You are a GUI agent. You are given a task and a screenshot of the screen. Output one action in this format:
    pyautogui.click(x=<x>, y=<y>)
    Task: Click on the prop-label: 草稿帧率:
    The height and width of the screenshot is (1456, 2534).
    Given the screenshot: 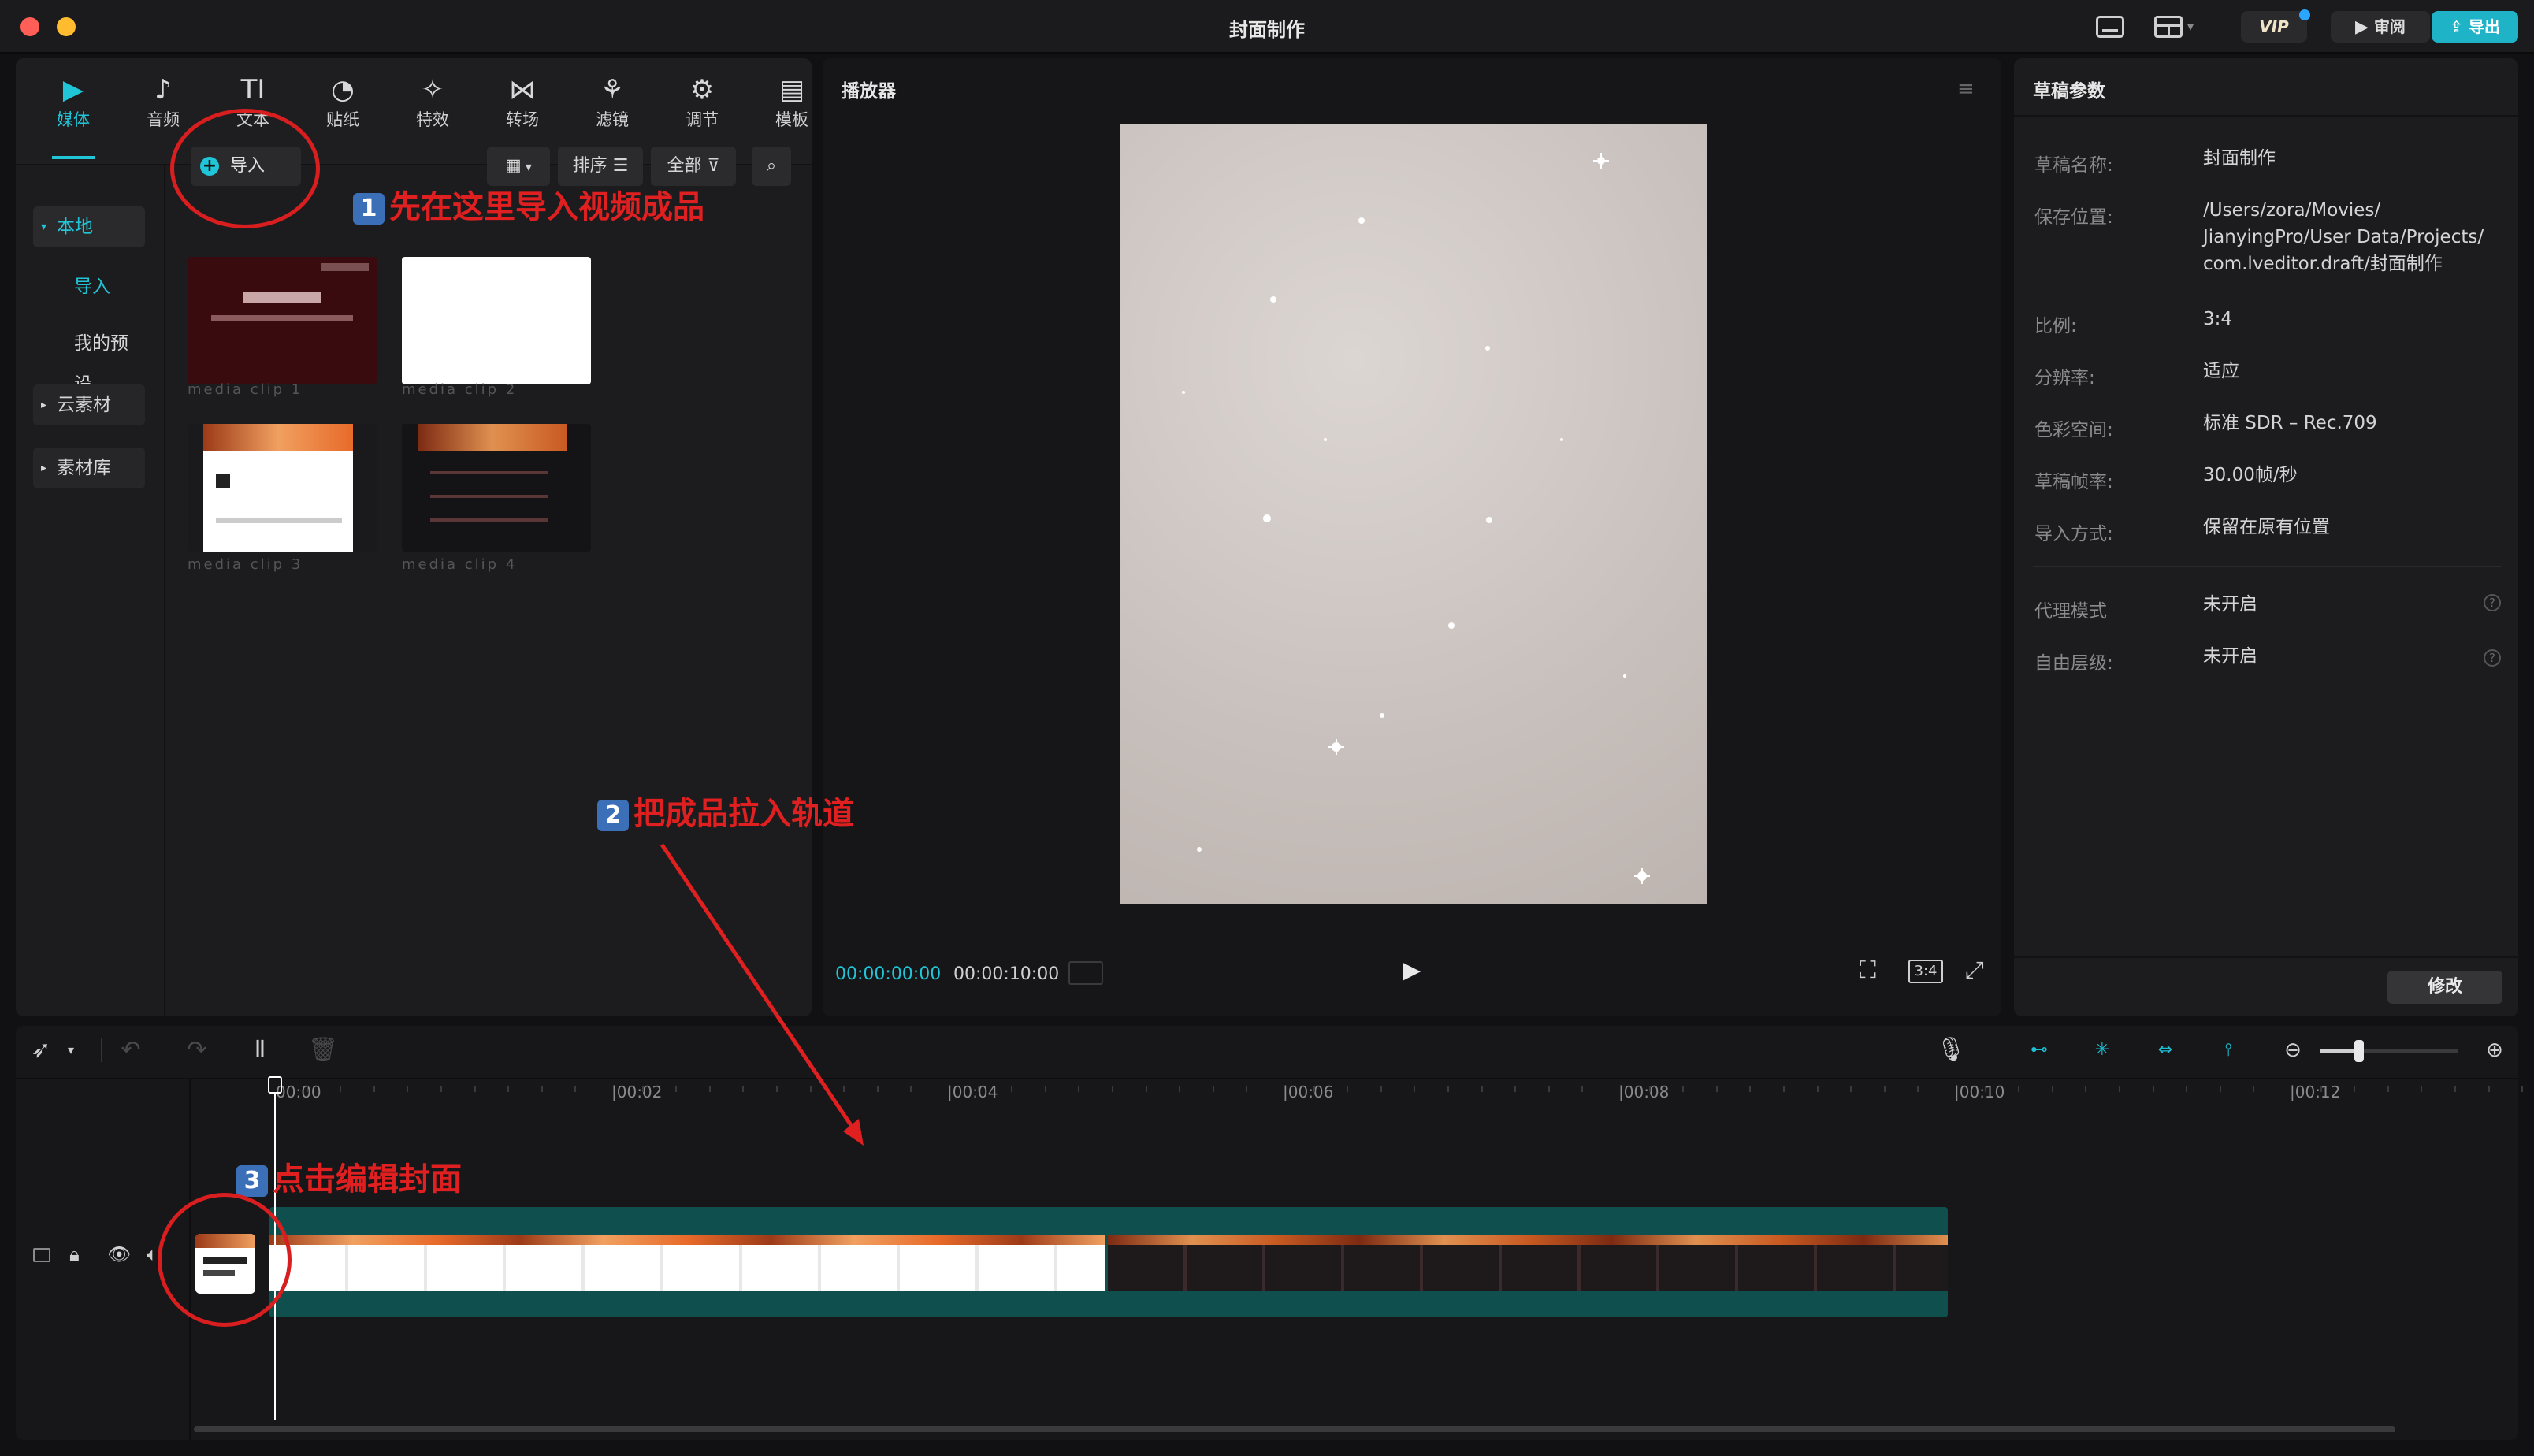 What is the action you would take?
    pyautogui.click(x=2073, y=482)
    